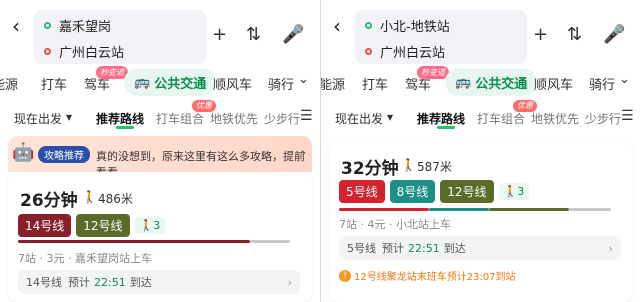  I want to click on next-line: 14号线, so click(44, 282).